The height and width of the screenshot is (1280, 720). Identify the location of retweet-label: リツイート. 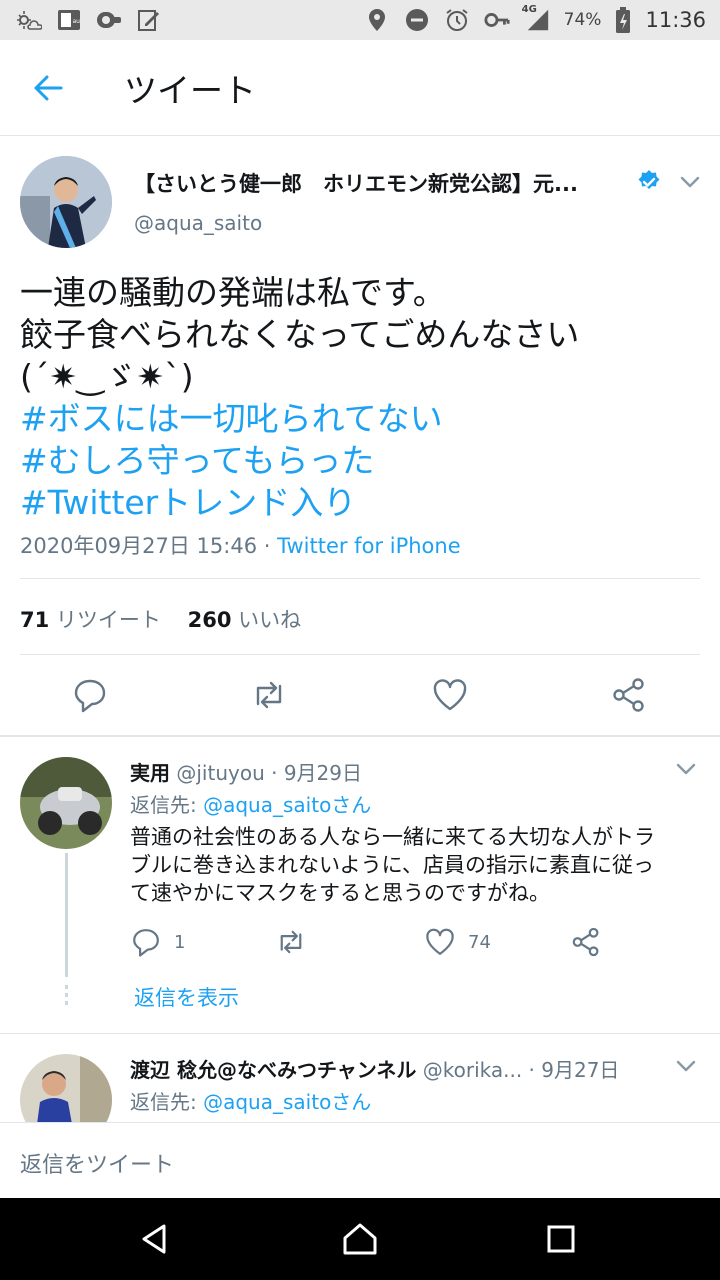
(108, 620).